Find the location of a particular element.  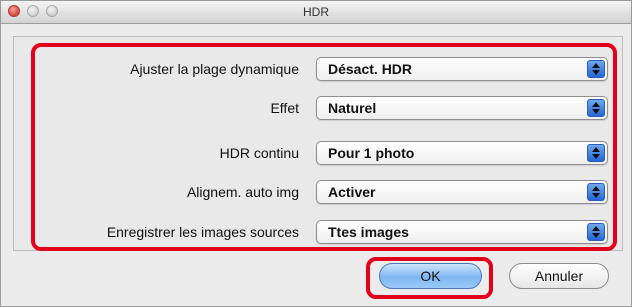

dynamic-range-select: Désact. HDR is located at coordinates (462, 69).